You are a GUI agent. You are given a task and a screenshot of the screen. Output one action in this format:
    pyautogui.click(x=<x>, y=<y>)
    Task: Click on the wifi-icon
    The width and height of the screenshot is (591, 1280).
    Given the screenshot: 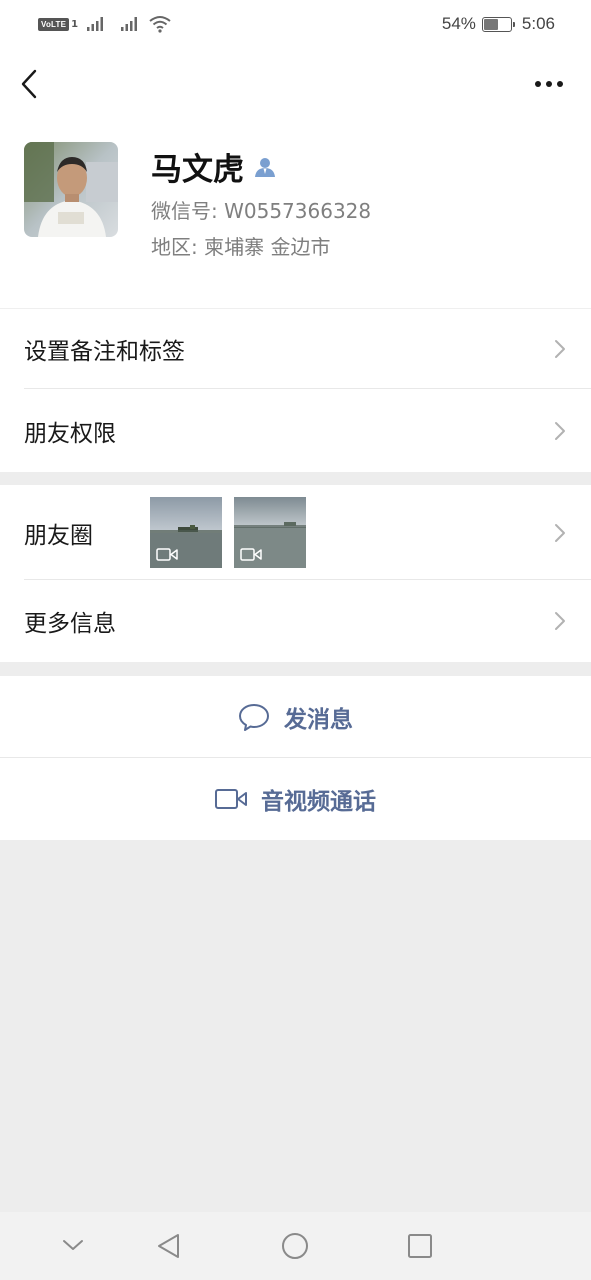 What is the action you would take?
    pyautogui.click(x=160, y=24)
    